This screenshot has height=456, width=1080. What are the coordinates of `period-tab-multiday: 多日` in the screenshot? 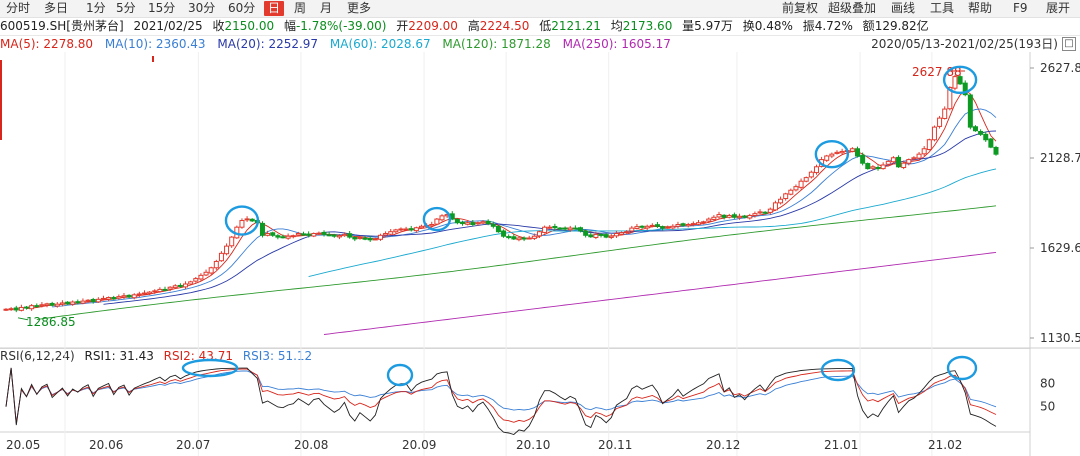 It's located at (56, 8).